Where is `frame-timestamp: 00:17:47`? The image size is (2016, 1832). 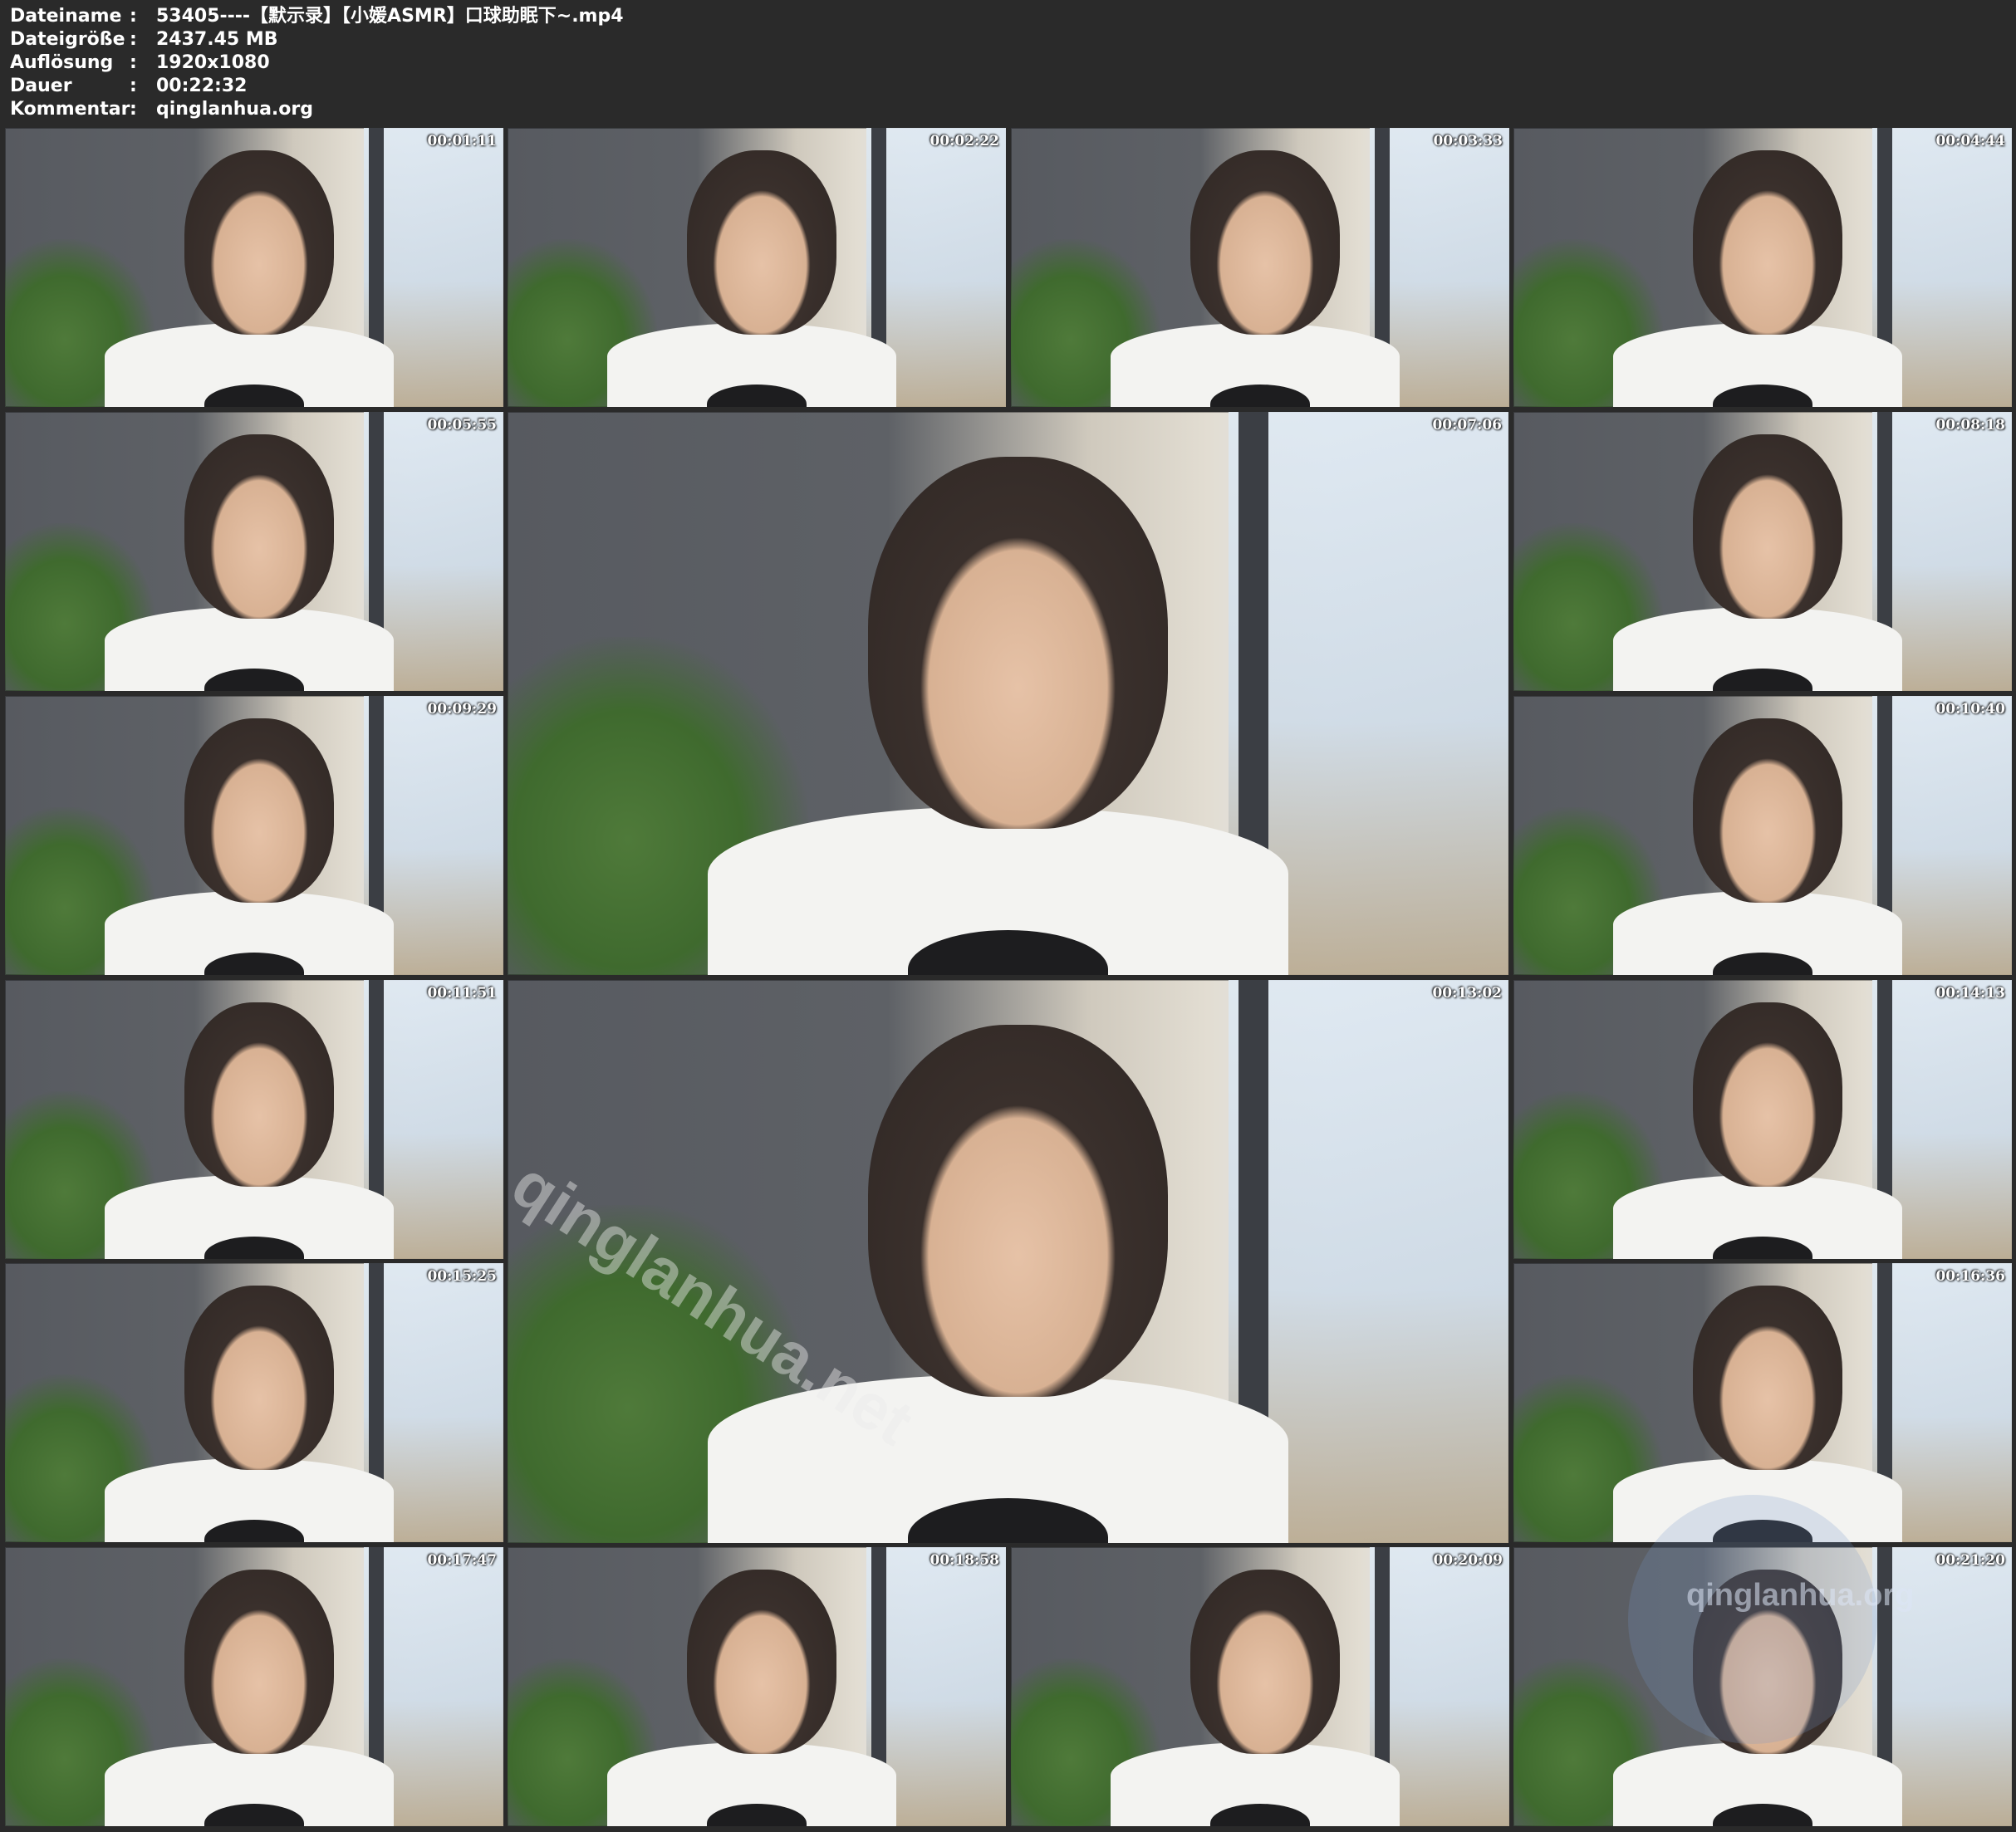 frame-timestamp: 00:17:47 is located at coordinates (462, 1560).